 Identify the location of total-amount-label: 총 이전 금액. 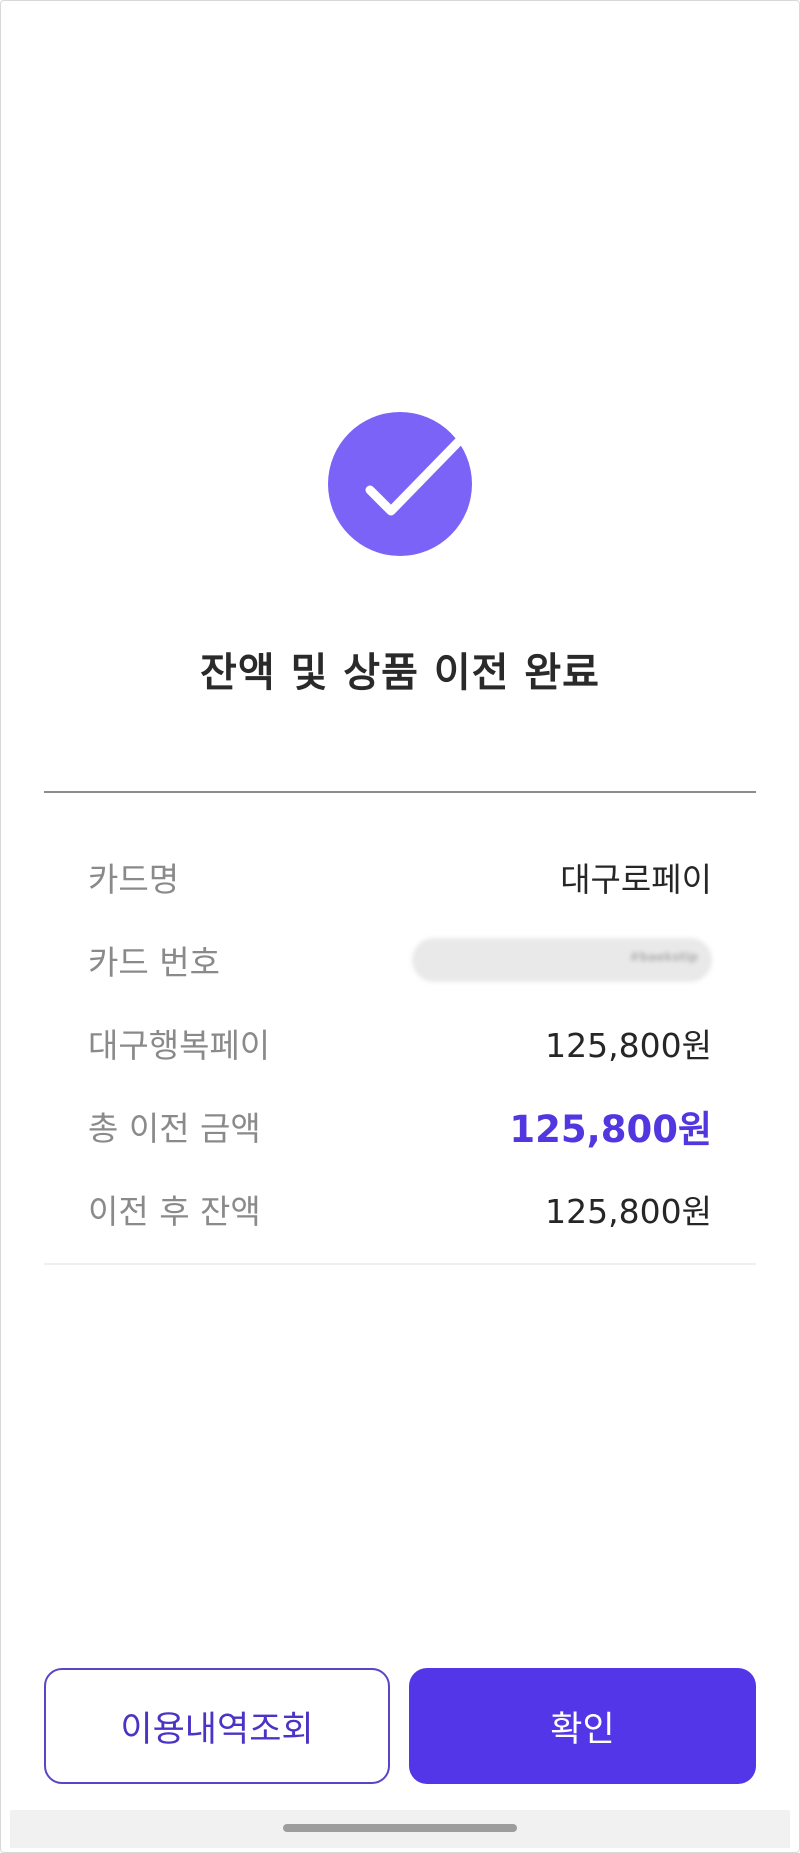
(174, 1128).